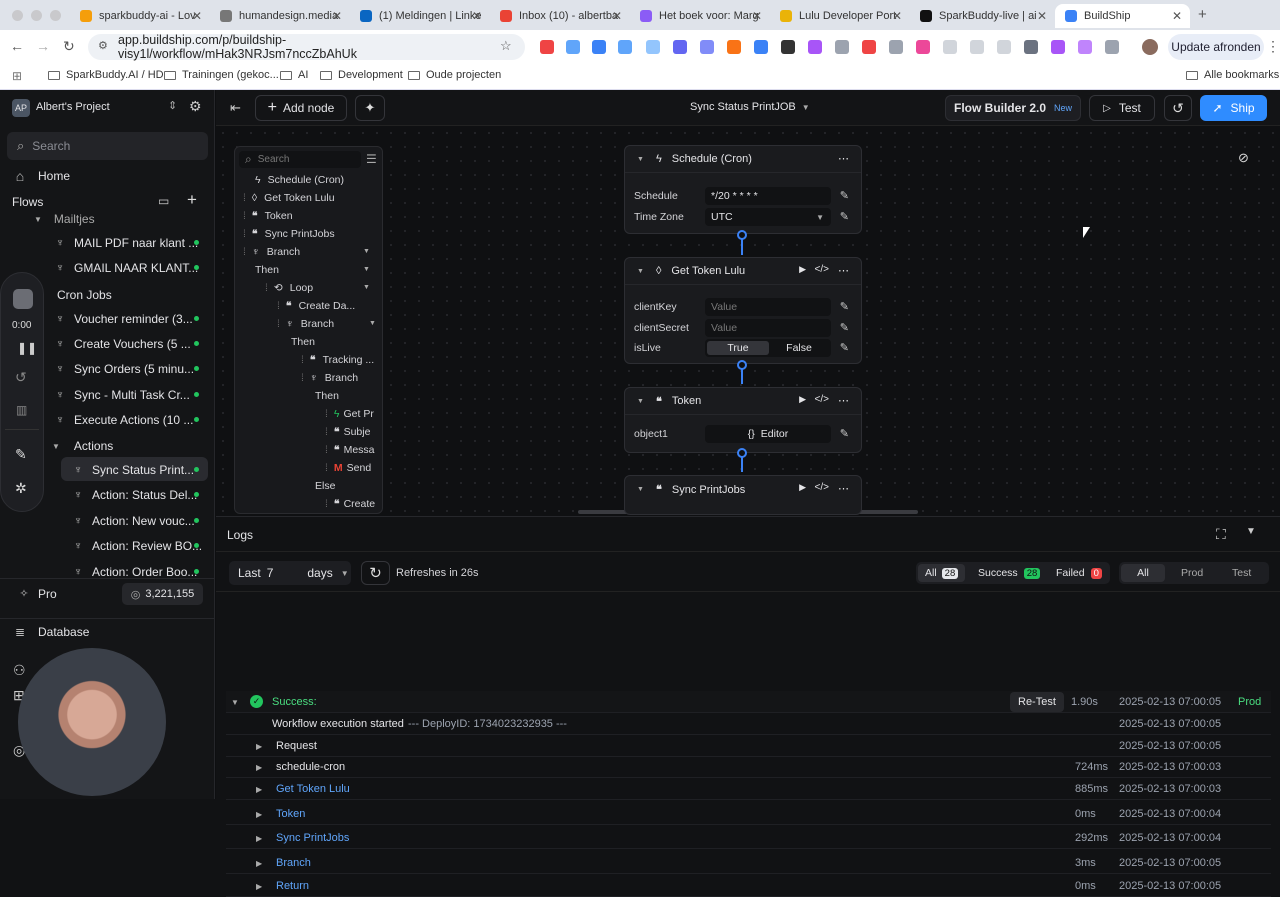  What do you see at coordinates (768, 434) in the screenshot?
I see `object-editor-button: {} Editor` at bounding box center [768, 434].